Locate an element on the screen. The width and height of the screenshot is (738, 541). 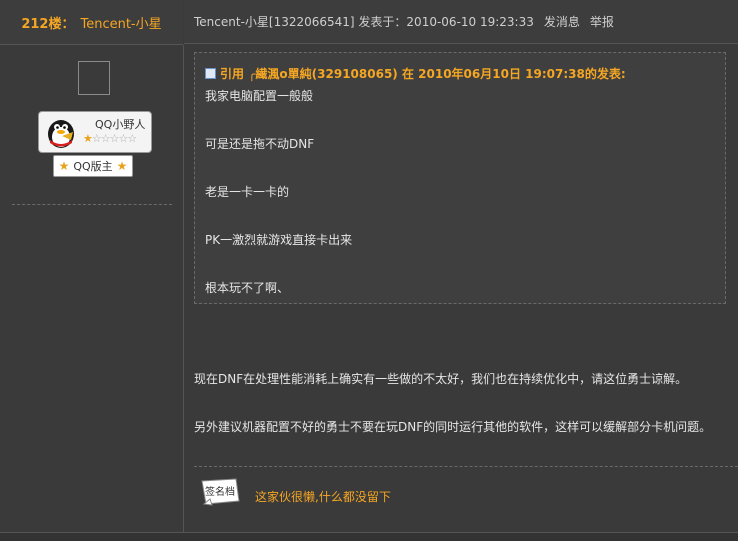
qq-penguin-icon is located at coordinates (61, 134).